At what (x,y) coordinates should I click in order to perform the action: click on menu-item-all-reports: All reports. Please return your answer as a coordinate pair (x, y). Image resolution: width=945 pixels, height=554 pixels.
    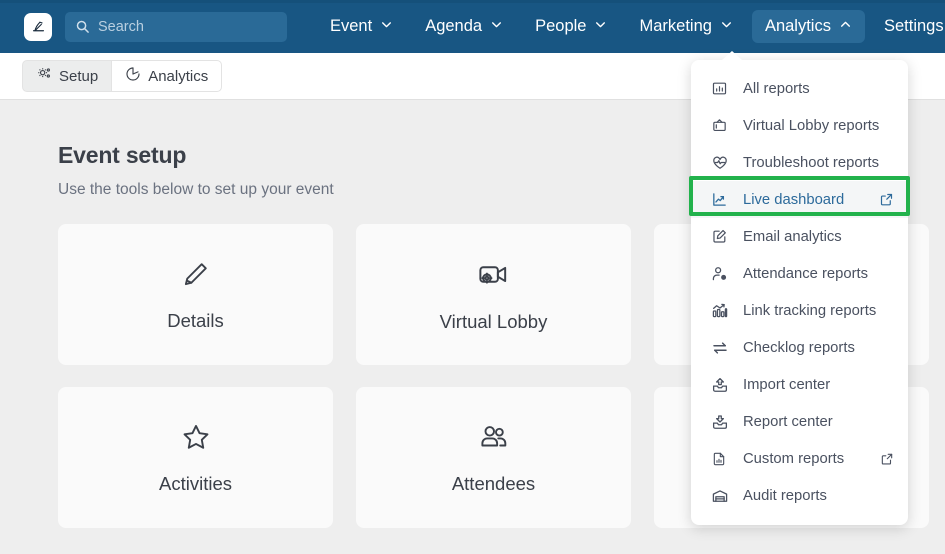
    Looking at the image, I should click on (799, 88).